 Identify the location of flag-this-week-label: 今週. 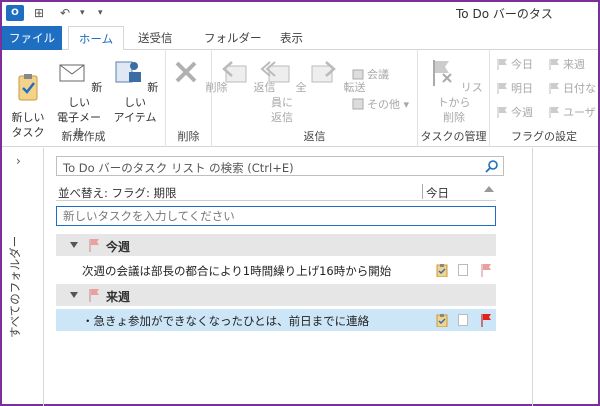
(522, 112).